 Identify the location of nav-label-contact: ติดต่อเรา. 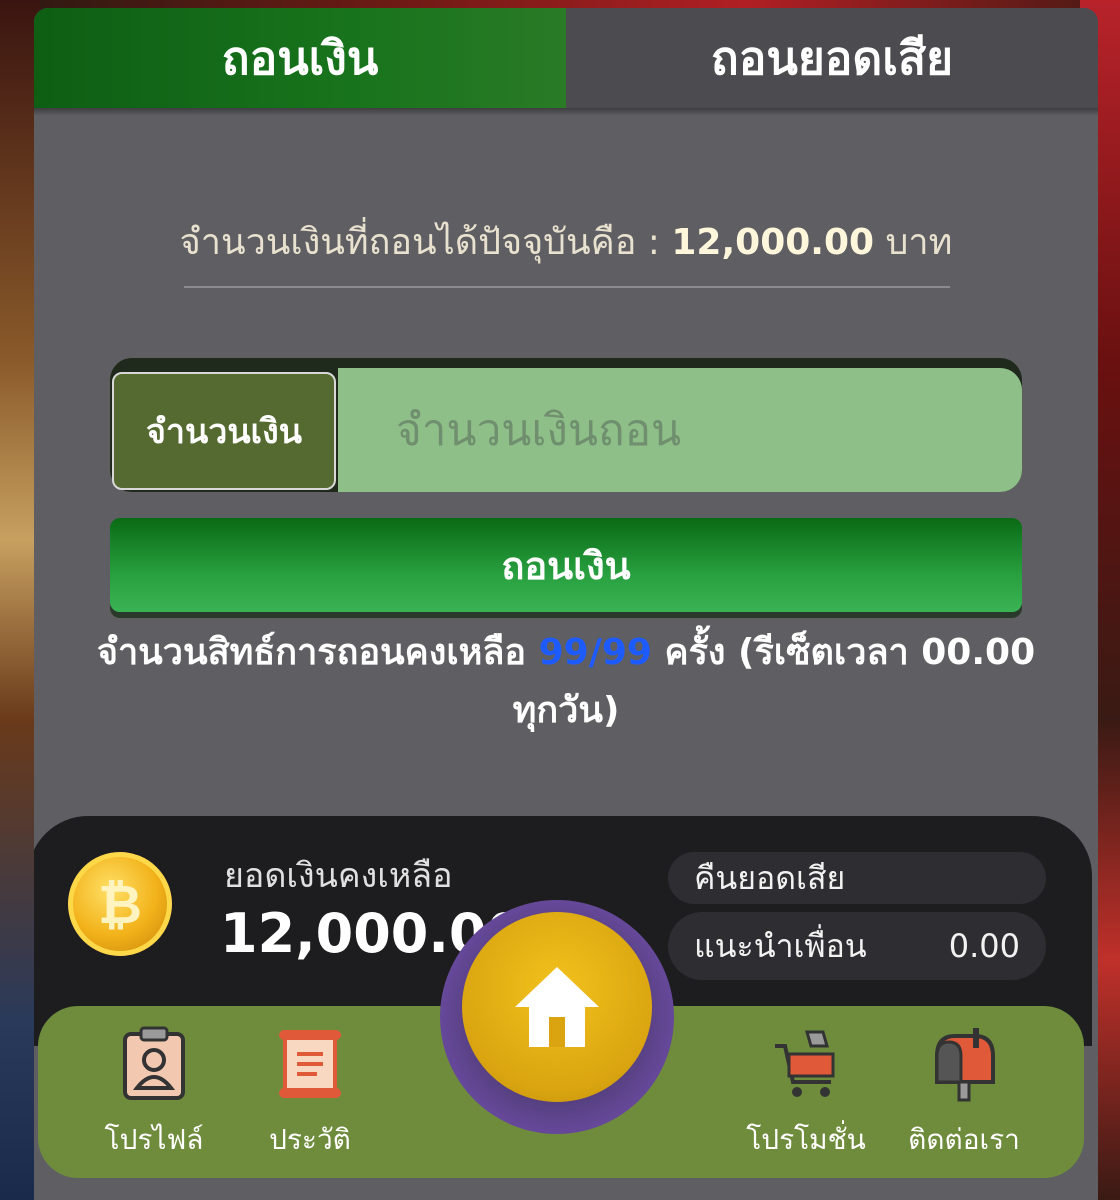
(964, 1139).